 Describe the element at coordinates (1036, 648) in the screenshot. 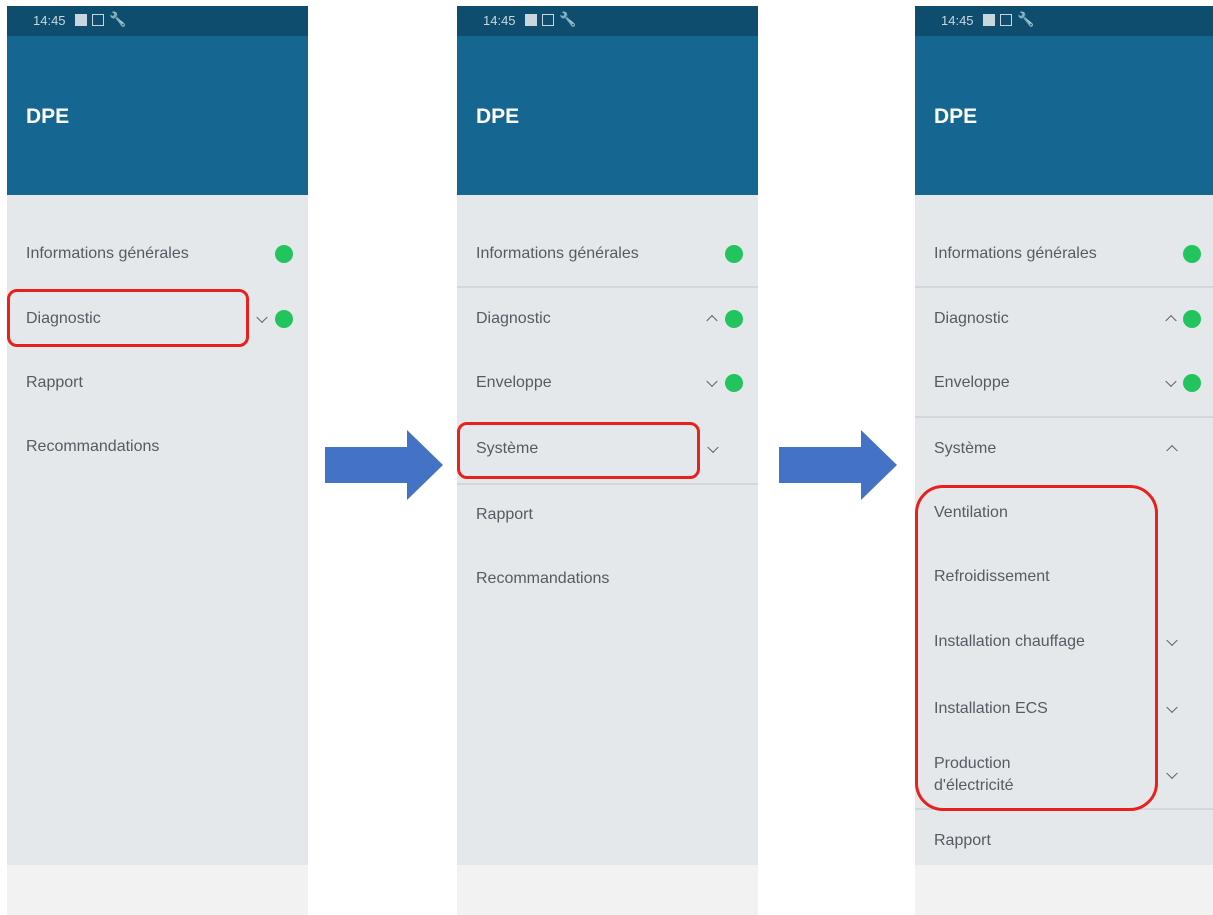

I see `highlight-box-systeme-subitems` at that location.